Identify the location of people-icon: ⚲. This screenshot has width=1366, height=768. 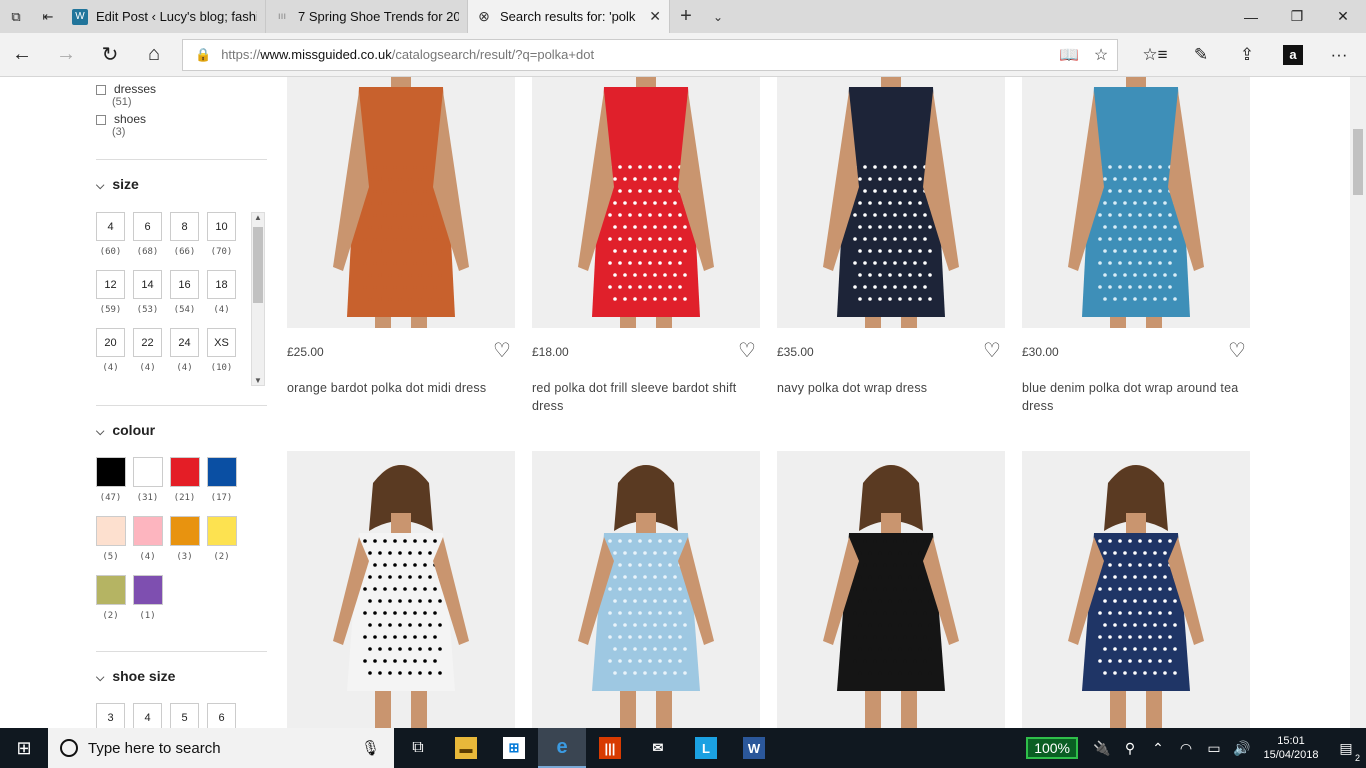
(1130, 748).